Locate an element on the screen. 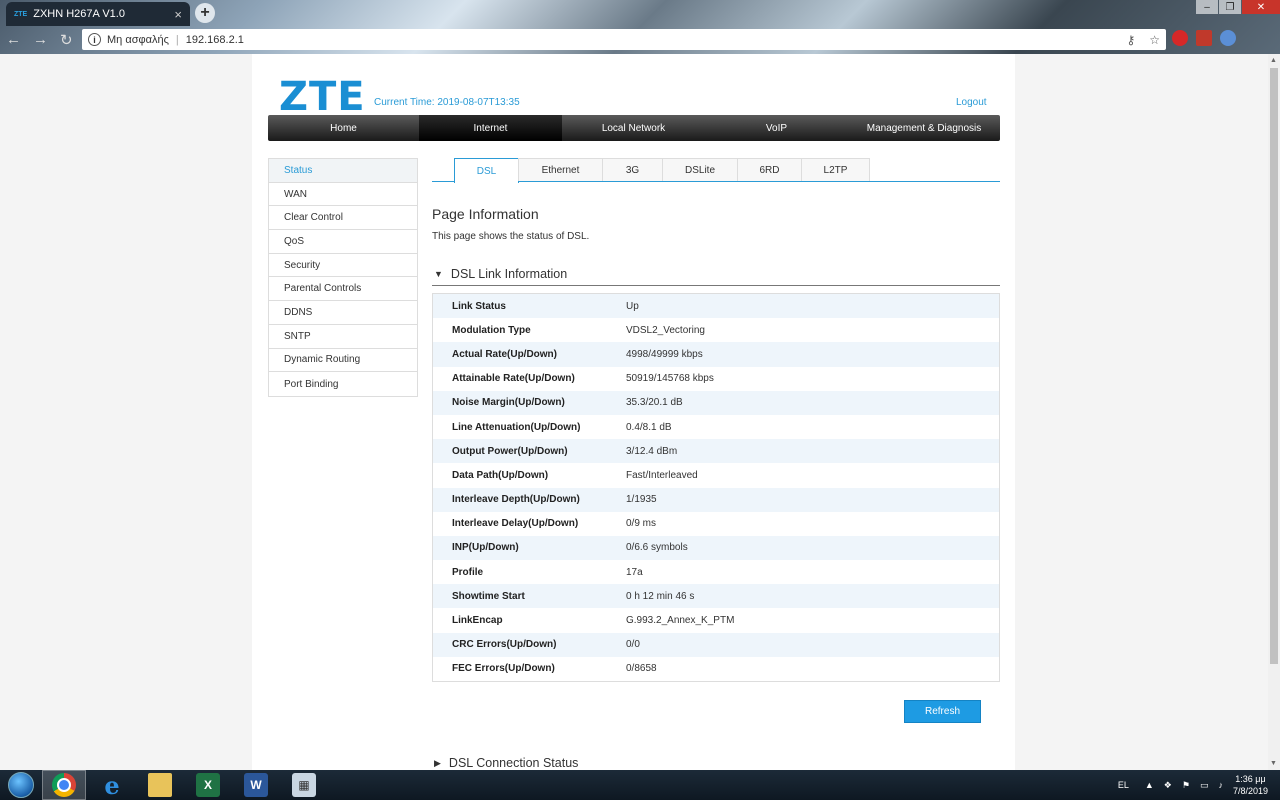 The image size is (1280, 800). section-title: DSL Link Information is located at coordinates (509, 273).